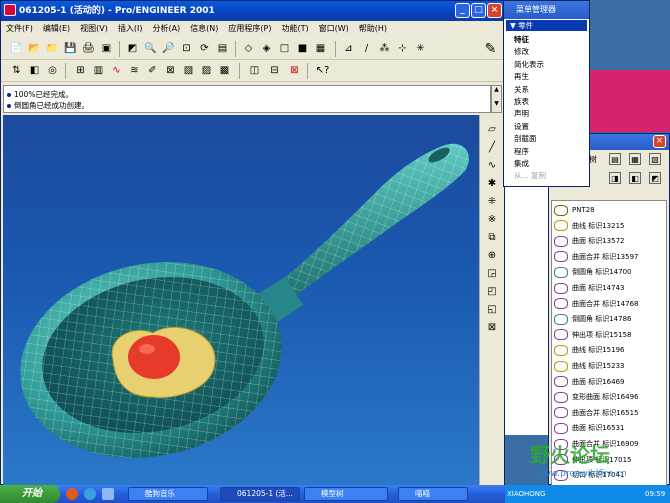 The width and height of the screenshot is (670, 503). Describe the element at coordinates (366, 48) in the screenshot. I see `datum-axes-icon: ∕` at that location.